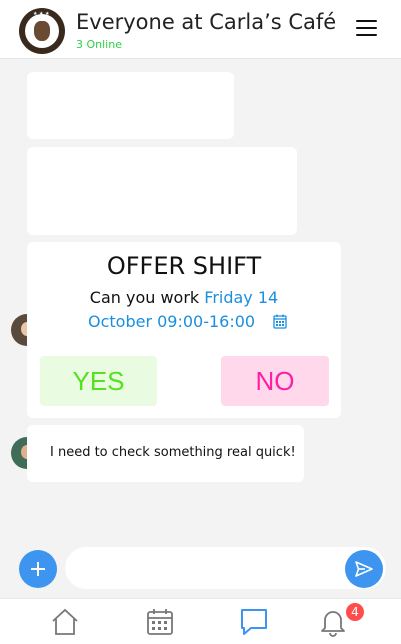  Describe the element at coordinates (275, 381) in the screenshot. I see `no-button: NO` at that location.